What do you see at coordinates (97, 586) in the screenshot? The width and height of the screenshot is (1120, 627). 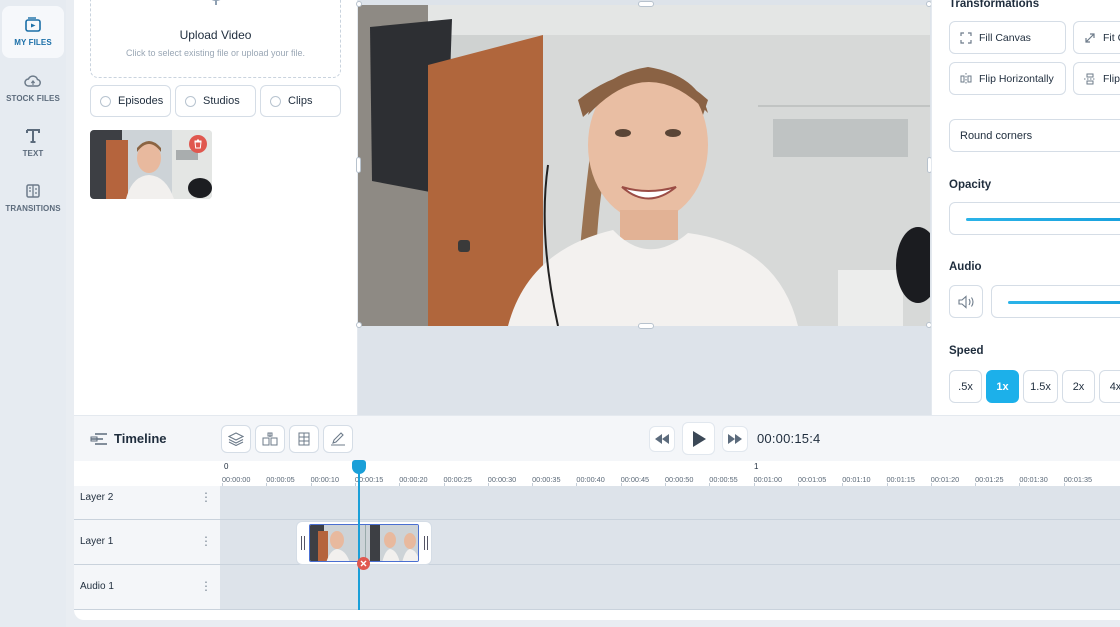 I see `layer-name: Audio 1` at bounding box center [97, 586].